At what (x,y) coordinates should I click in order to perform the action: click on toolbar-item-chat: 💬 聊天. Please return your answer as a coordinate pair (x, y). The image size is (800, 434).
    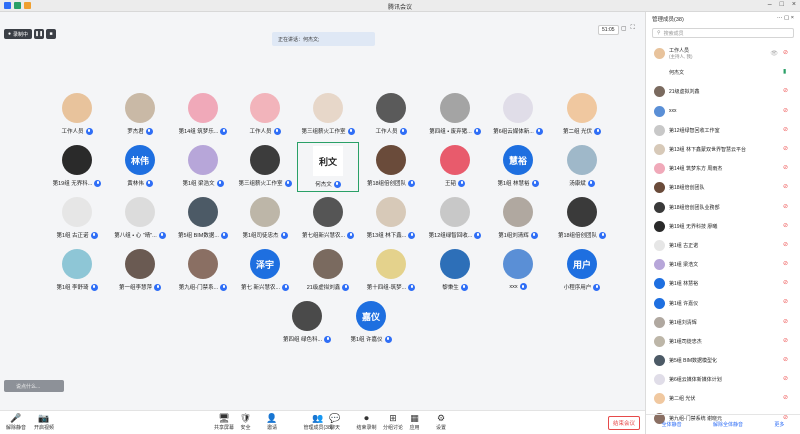
    Looking at the image, I should click on (334, 422).